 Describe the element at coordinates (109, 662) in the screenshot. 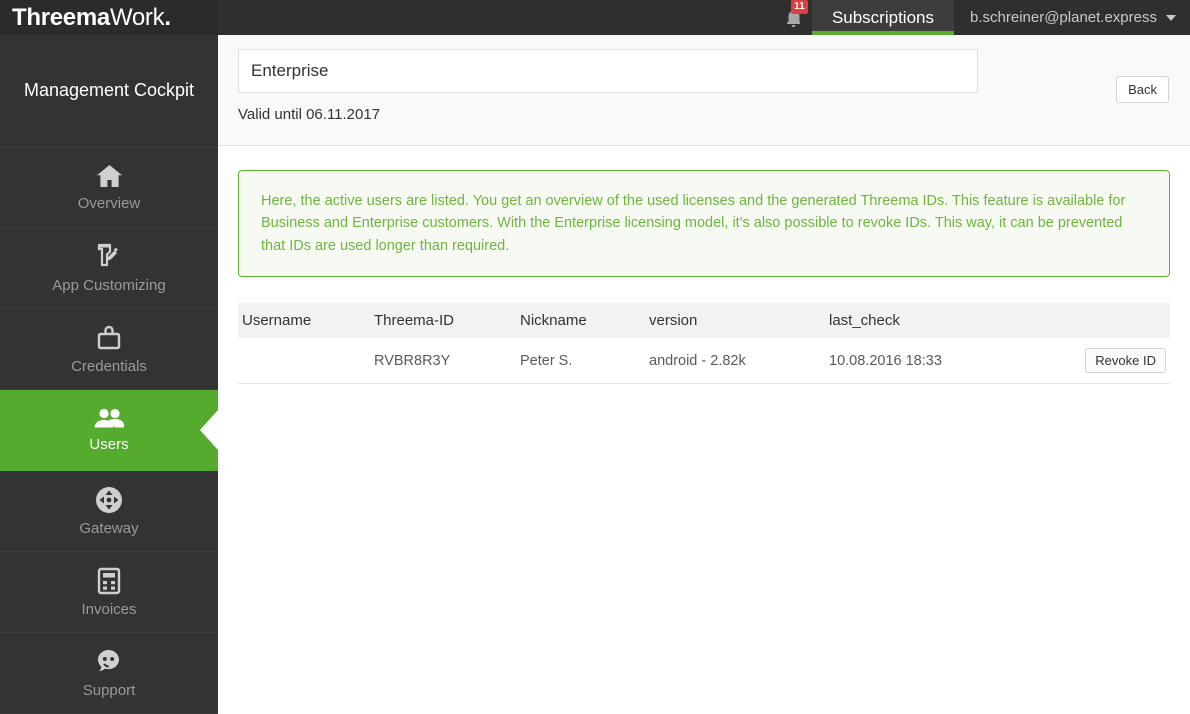

I see `support-face-icon` at that location.